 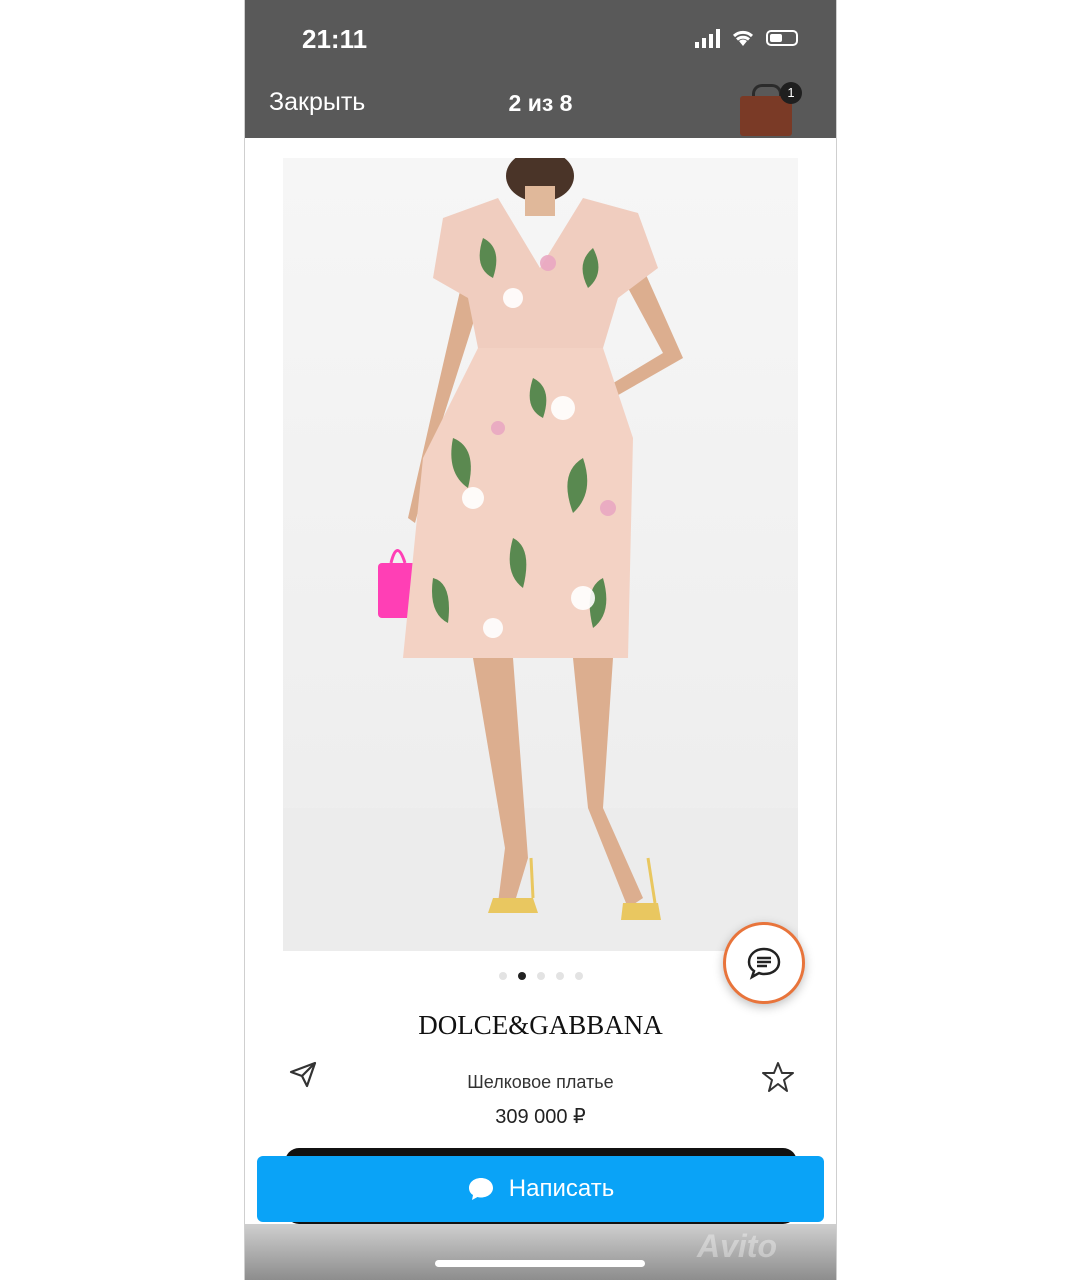 I want to click on brand-name: DOLCE&GABBANA, so click(x=540, y=1025).